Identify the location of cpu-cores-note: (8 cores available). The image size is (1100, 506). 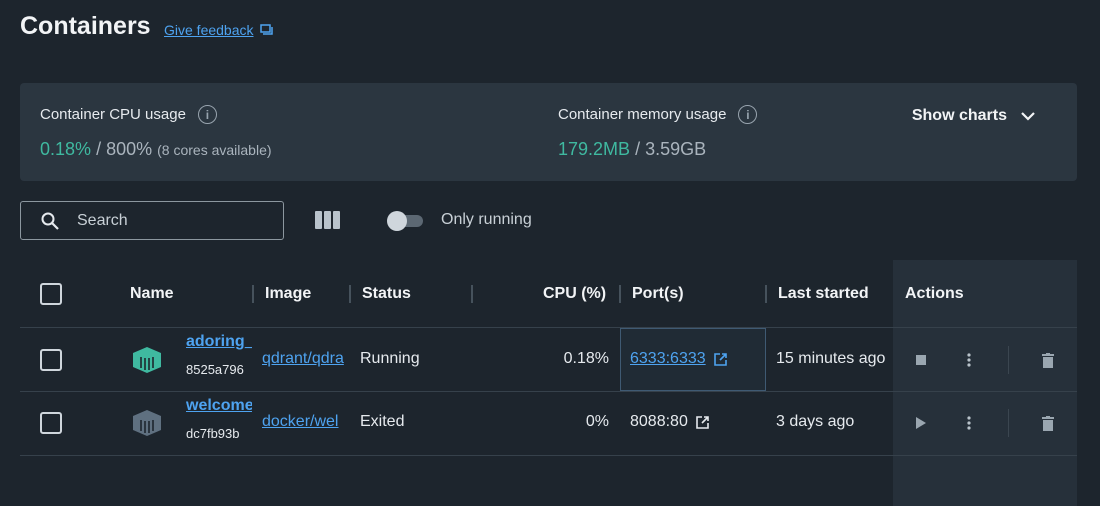
(214, 150).